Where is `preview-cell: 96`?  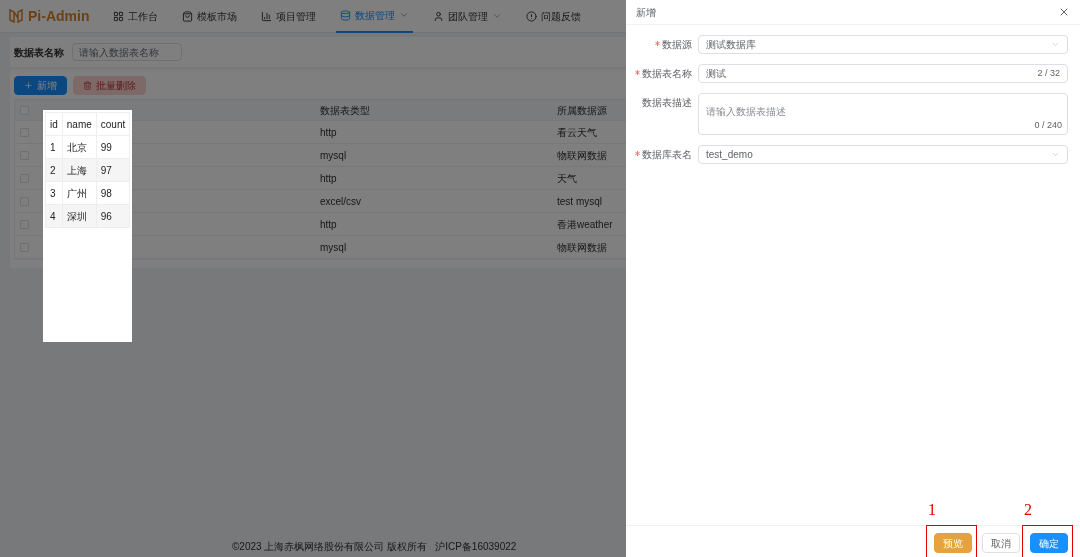
preview-cell: 96 is located at coordinates (113, 216).